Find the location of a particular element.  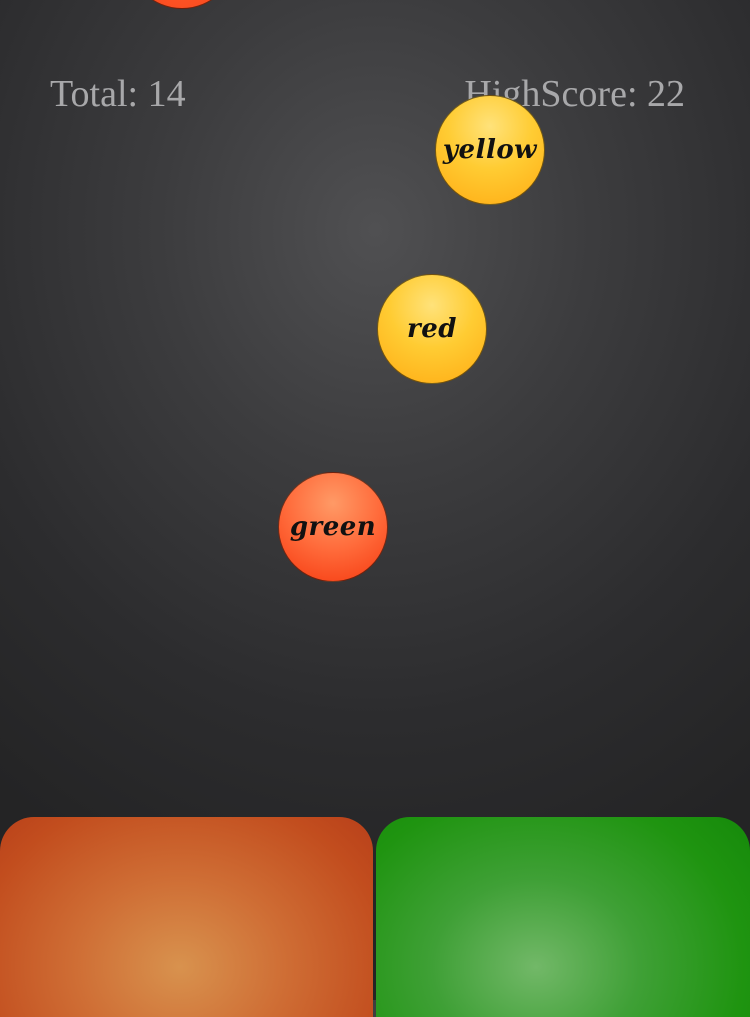

ball-word: red is located at coordinates (432, 329).